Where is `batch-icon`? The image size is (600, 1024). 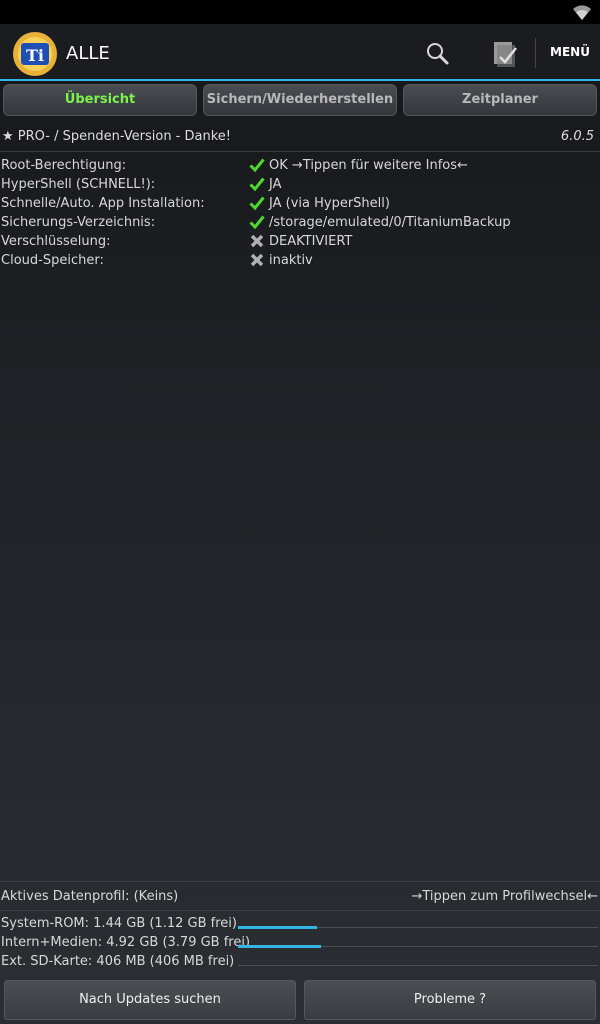 batch-icon is located at coordinates (504, 54).